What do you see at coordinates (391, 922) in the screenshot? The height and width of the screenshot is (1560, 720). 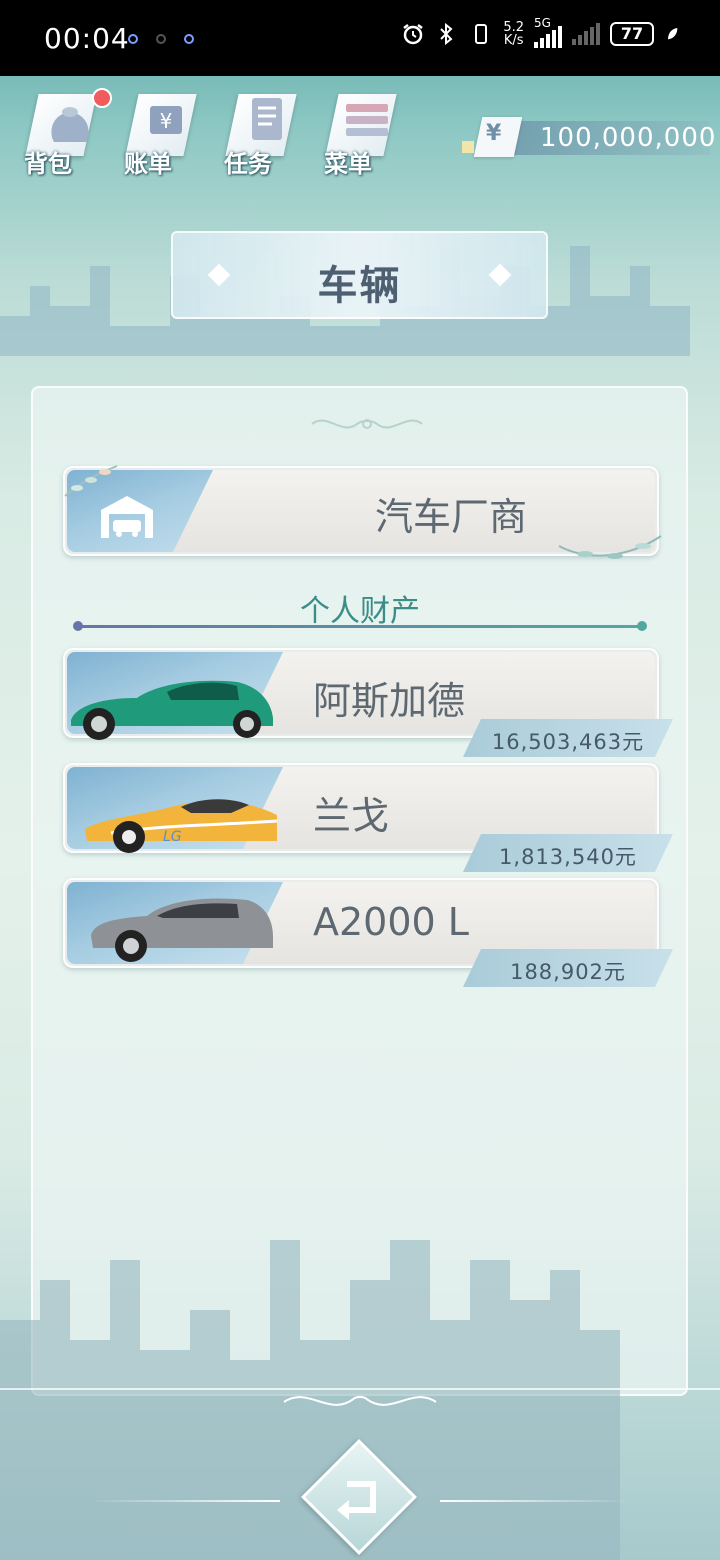 I see `vehicle-name: A2000 L` at bounding box center [391, 922].